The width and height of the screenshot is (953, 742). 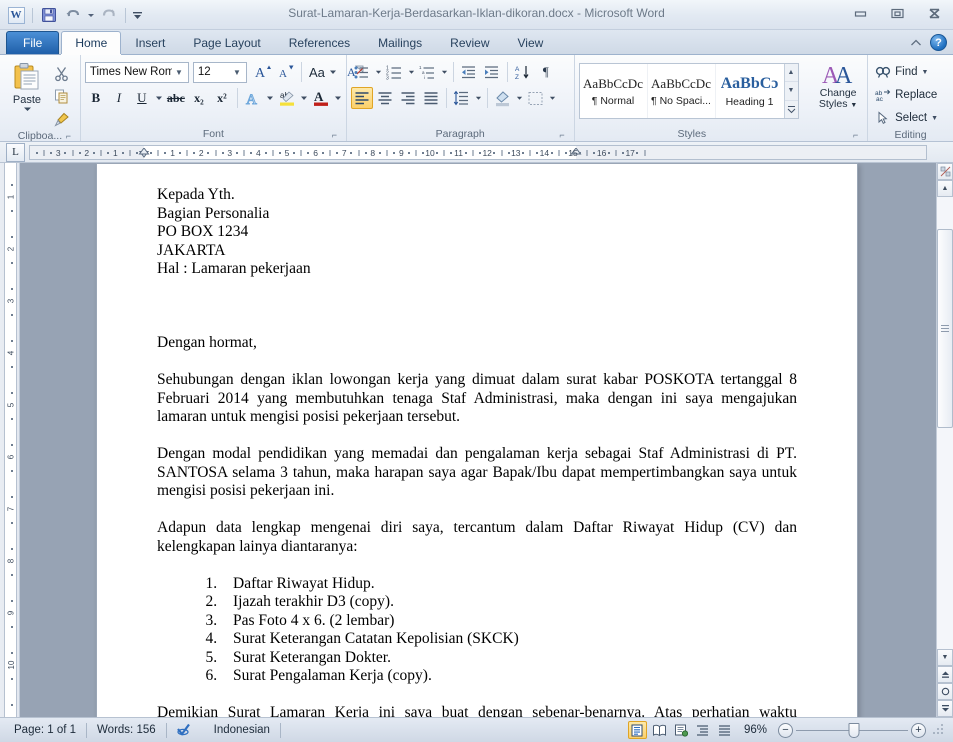 I want to click on window-resize-grip, so click(x=939, y=730).